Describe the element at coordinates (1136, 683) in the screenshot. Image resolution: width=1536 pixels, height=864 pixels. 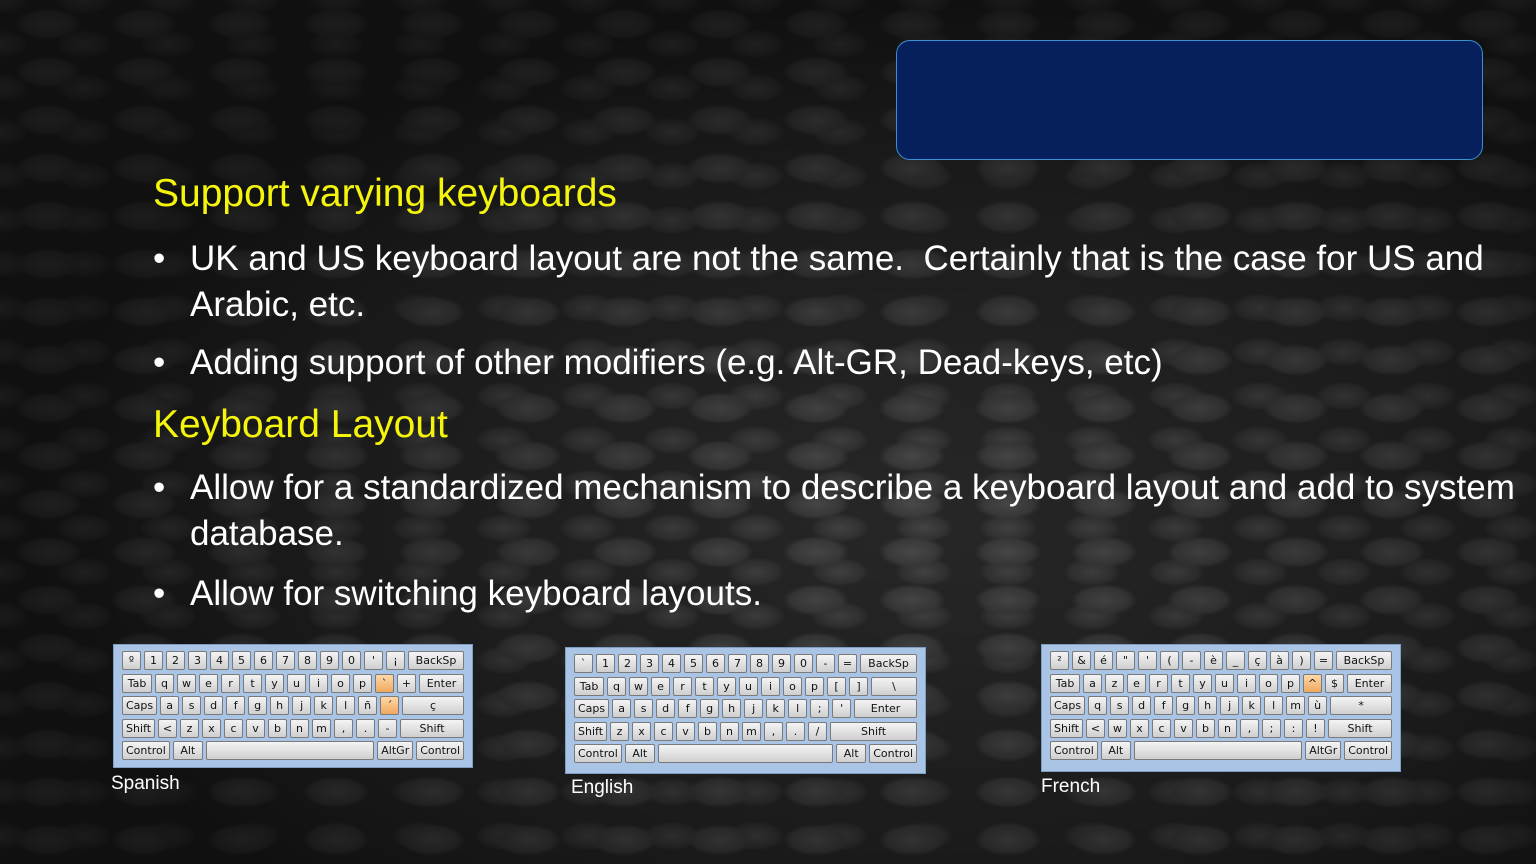
I see `keyboard-key: e` at that location.